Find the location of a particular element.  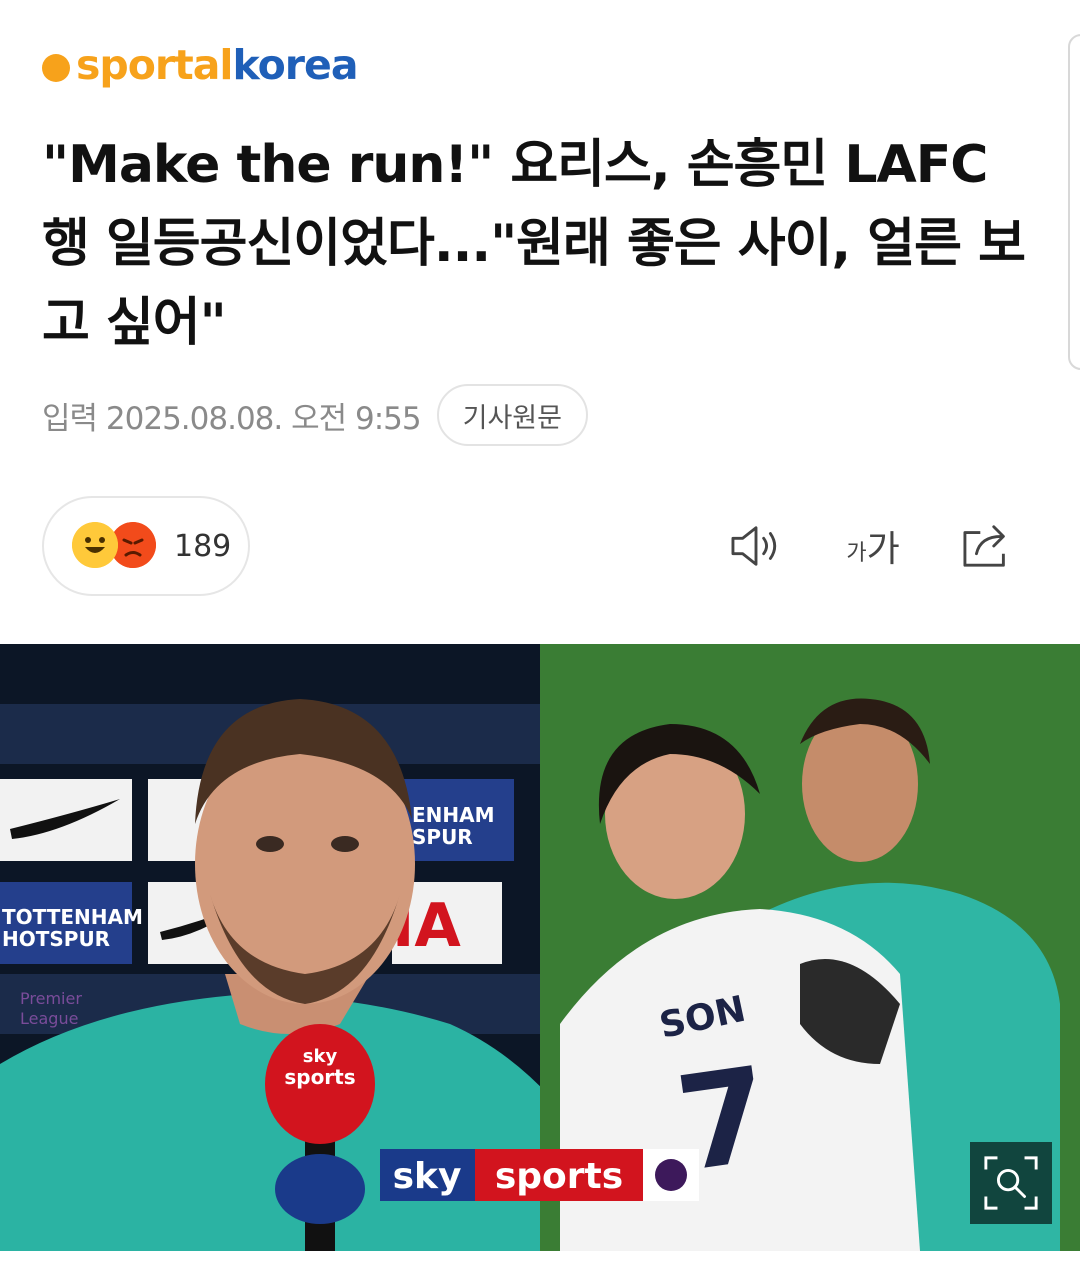

backdrop-text-hotspur: HOTSPUR is located at coordinates (56, 939).